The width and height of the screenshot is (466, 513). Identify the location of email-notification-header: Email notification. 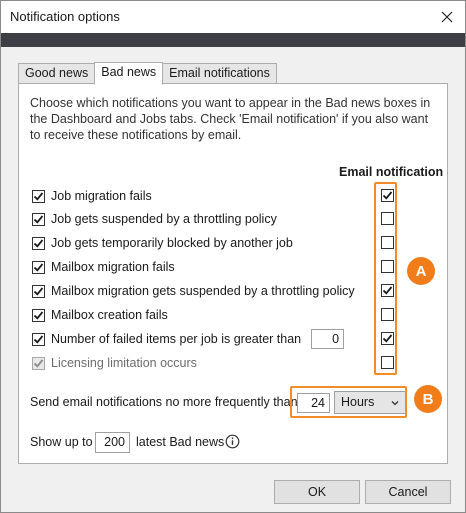
(391, 172).